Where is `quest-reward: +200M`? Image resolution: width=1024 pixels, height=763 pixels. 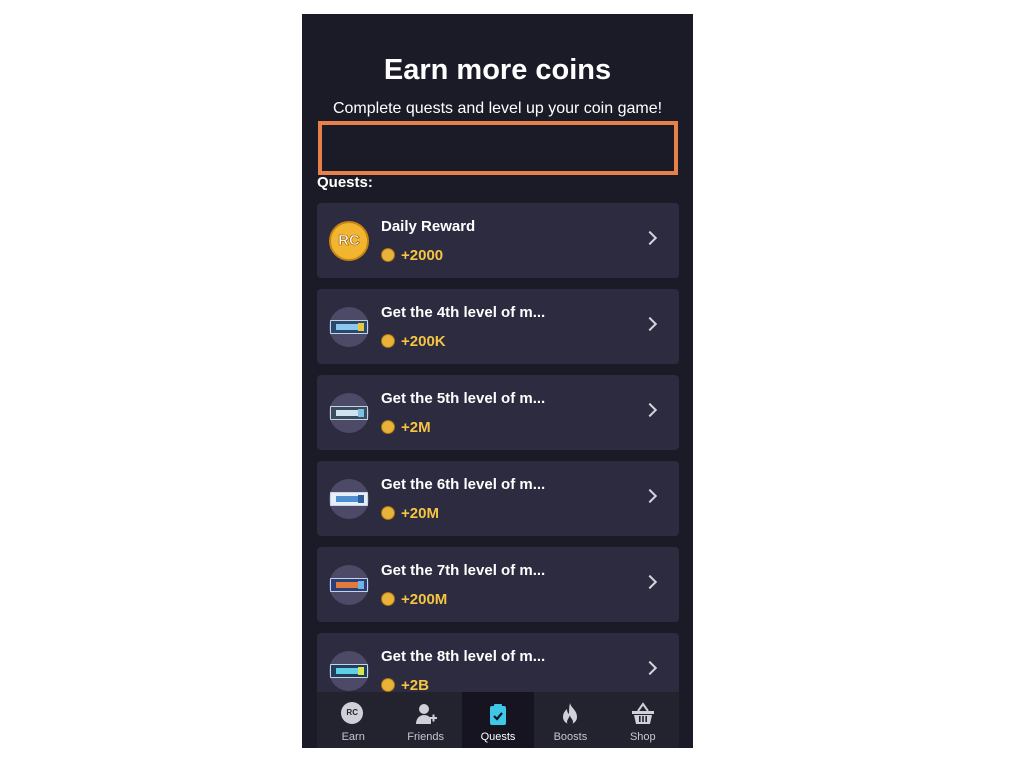 quest-reward: +200M is located at coordinates (414, 599).